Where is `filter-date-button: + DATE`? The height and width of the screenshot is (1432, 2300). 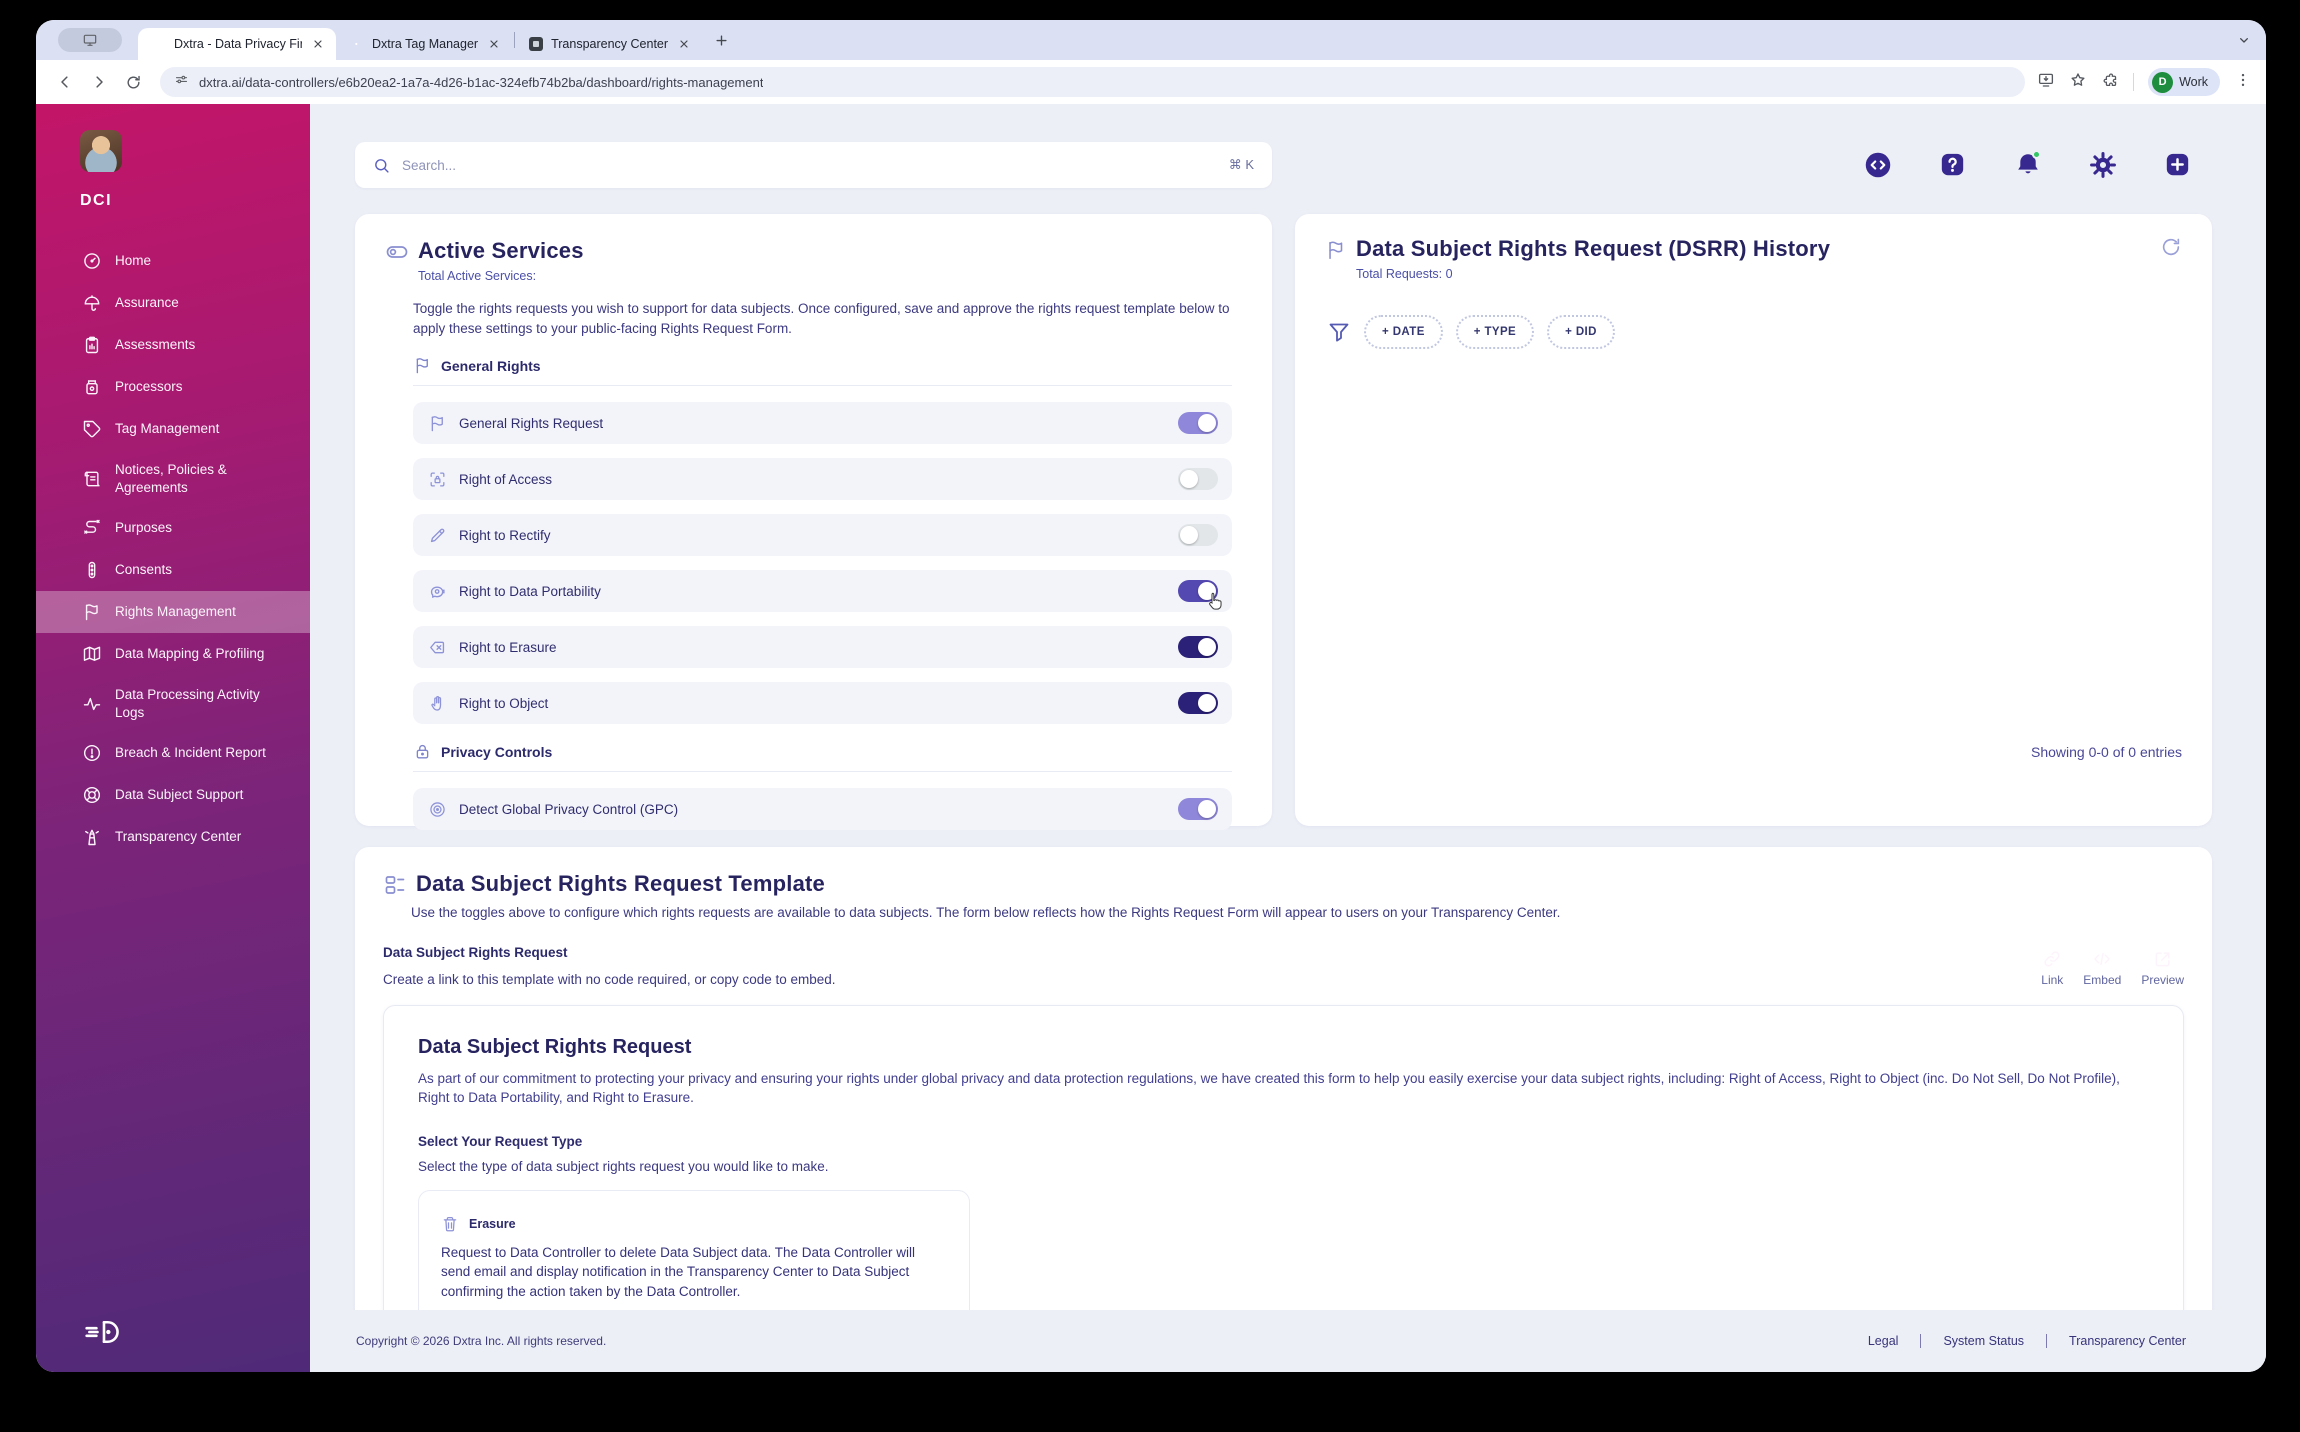 filter-date-button: + DATE is located at coordinates (1403, 332).